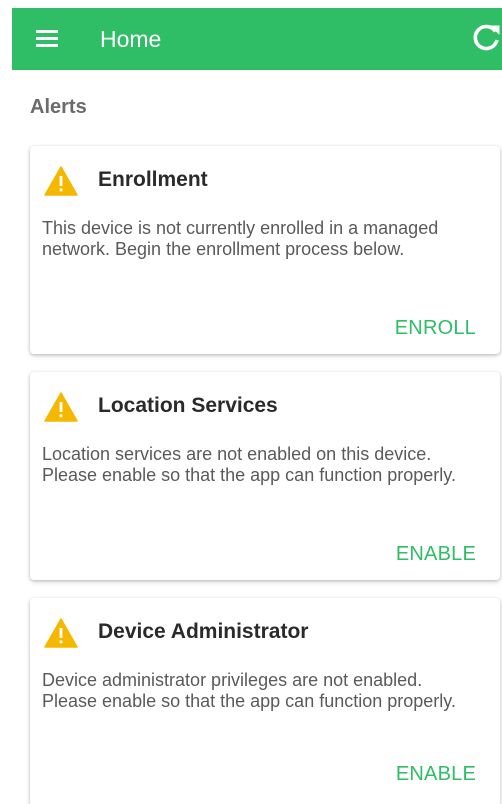 Image resolution: width=502 pixels, height=804 pixels. Describe the element at coordinates (188, 405) in the screenshot. I see `alert-title: Location Services` at that location.